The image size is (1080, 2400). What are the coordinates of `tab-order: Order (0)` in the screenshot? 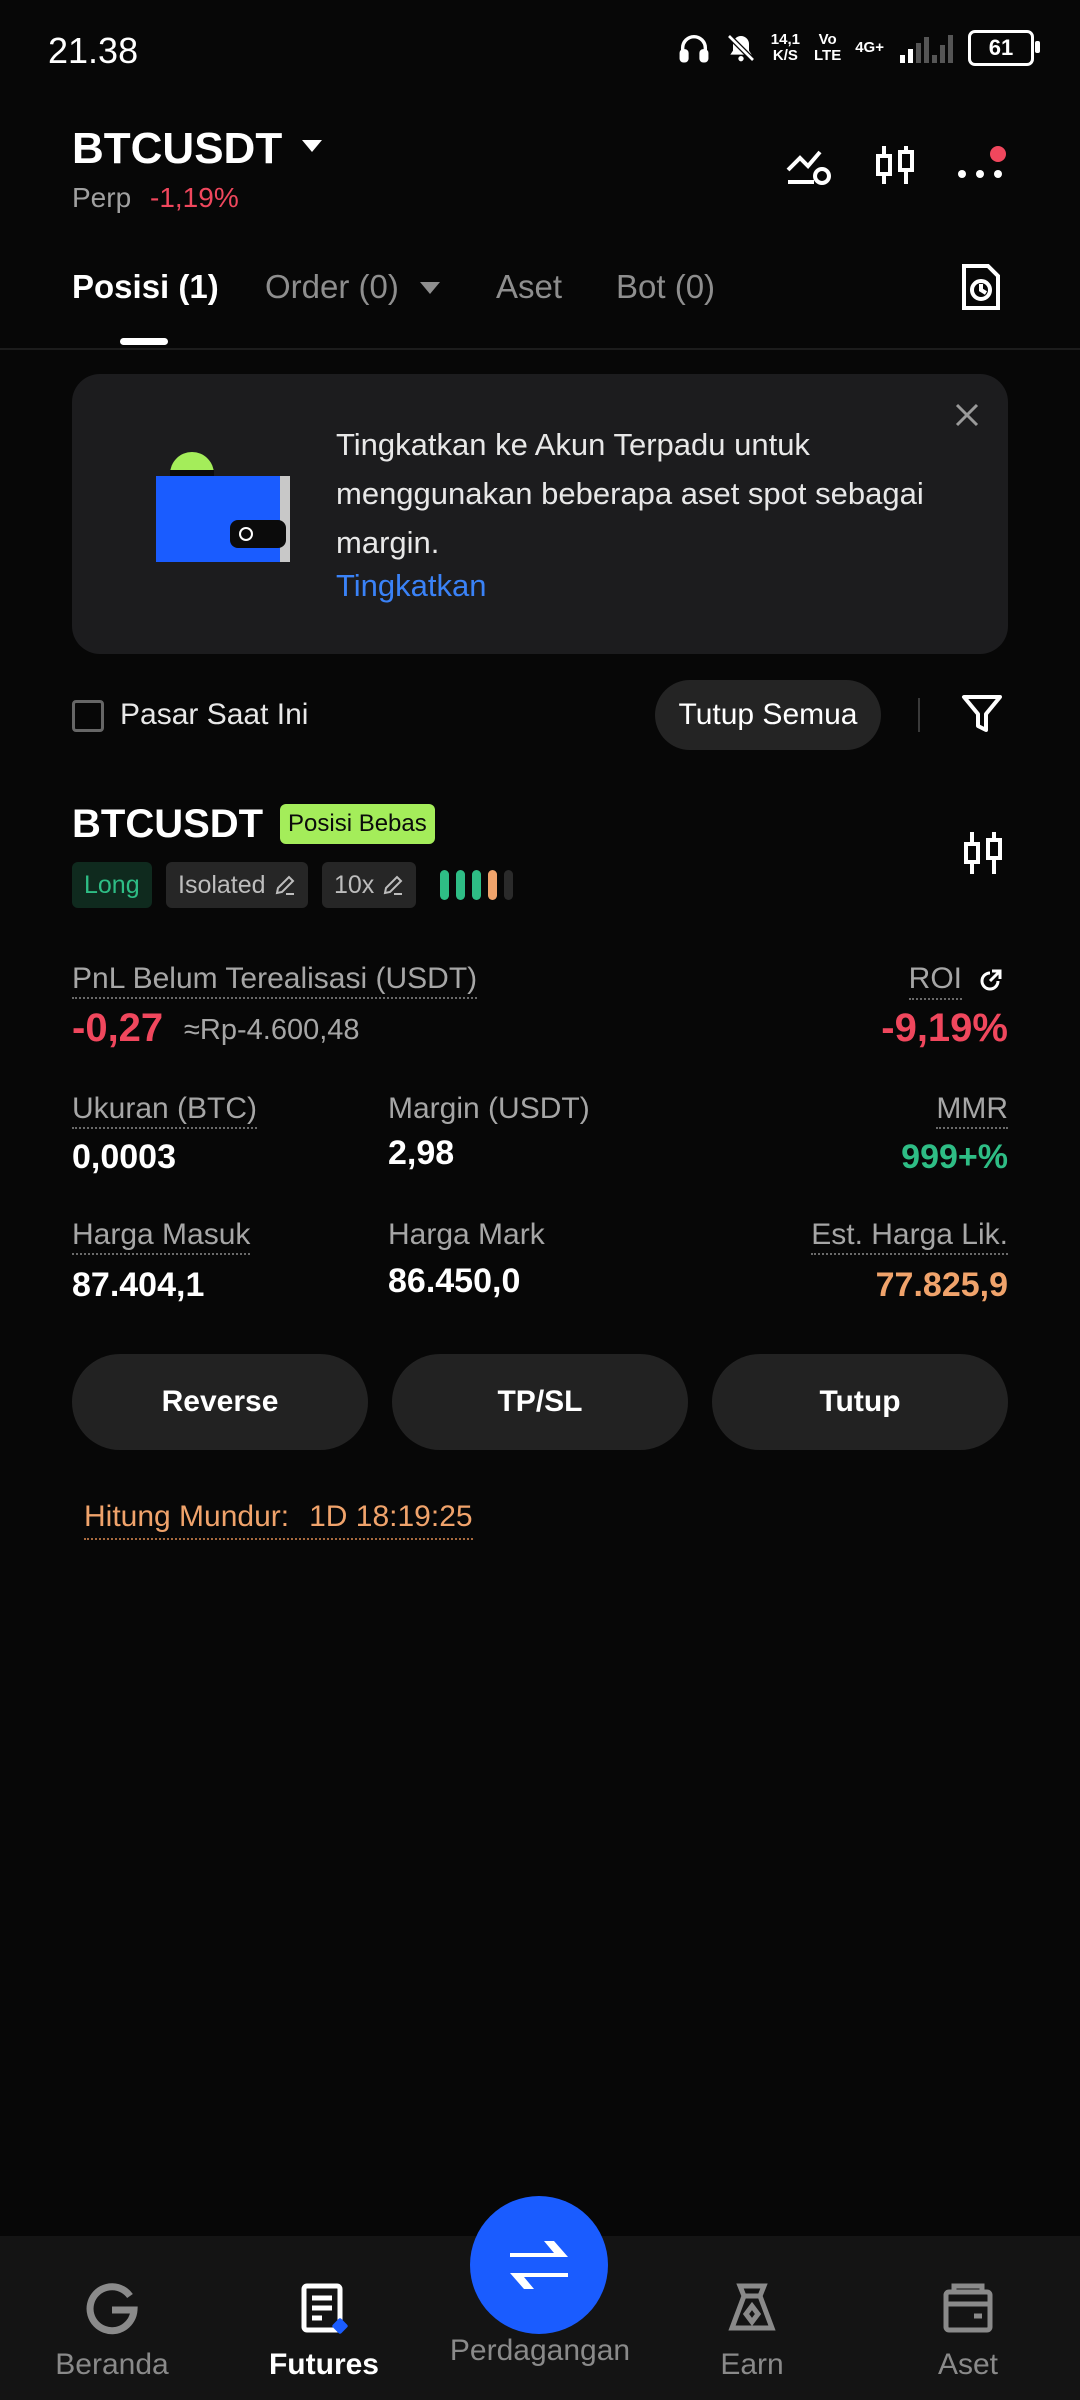 It's located at (332, 287).